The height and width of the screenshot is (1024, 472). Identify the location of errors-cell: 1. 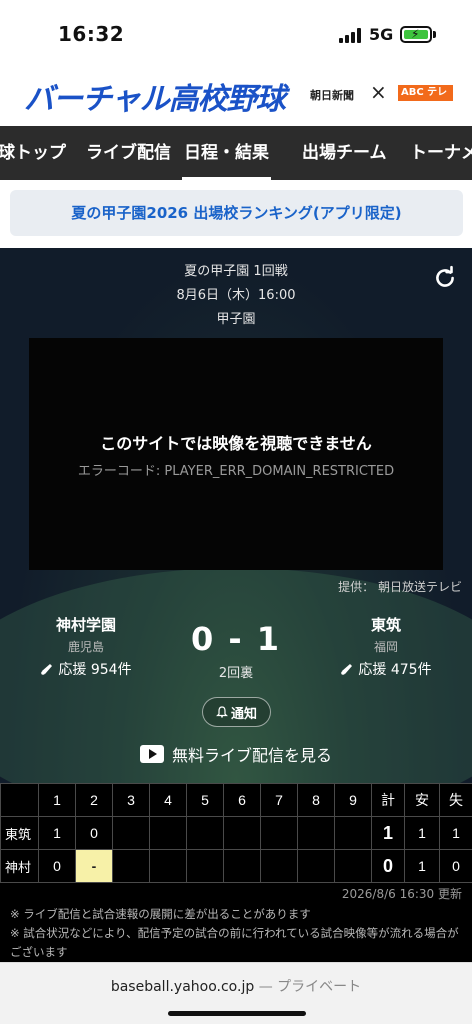
(455, 833).